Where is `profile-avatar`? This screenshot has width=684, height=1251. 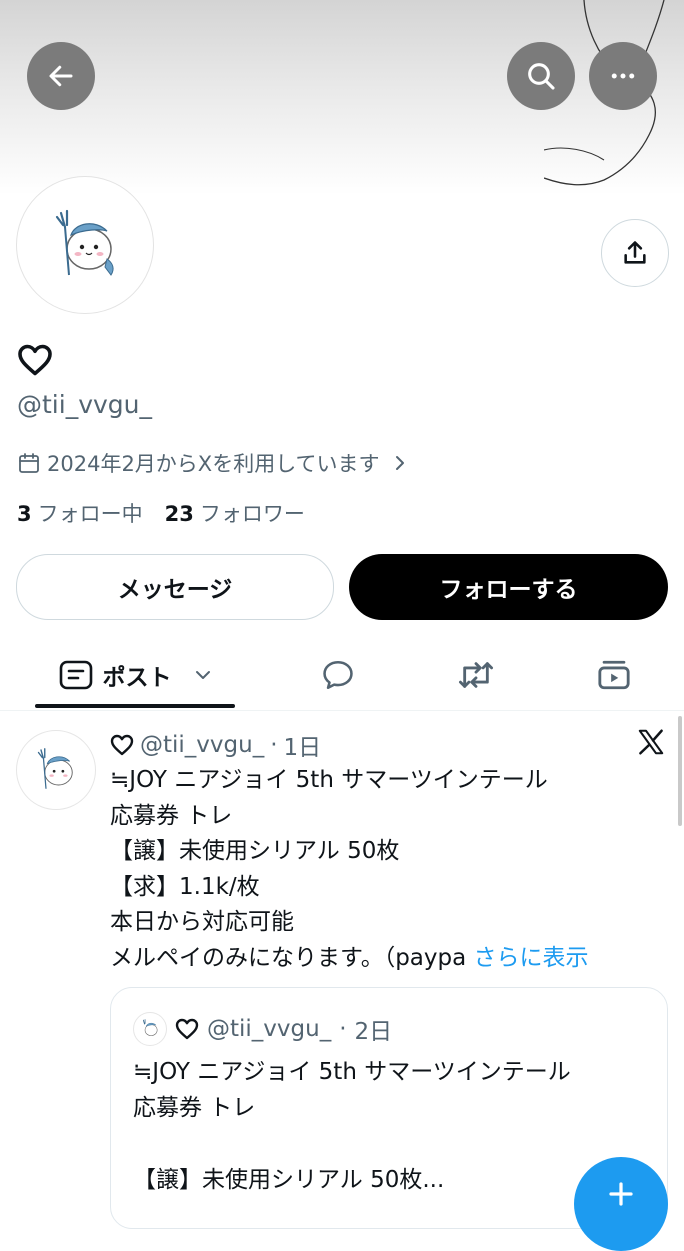
profile-avatar is located at coordinates (85, 245).